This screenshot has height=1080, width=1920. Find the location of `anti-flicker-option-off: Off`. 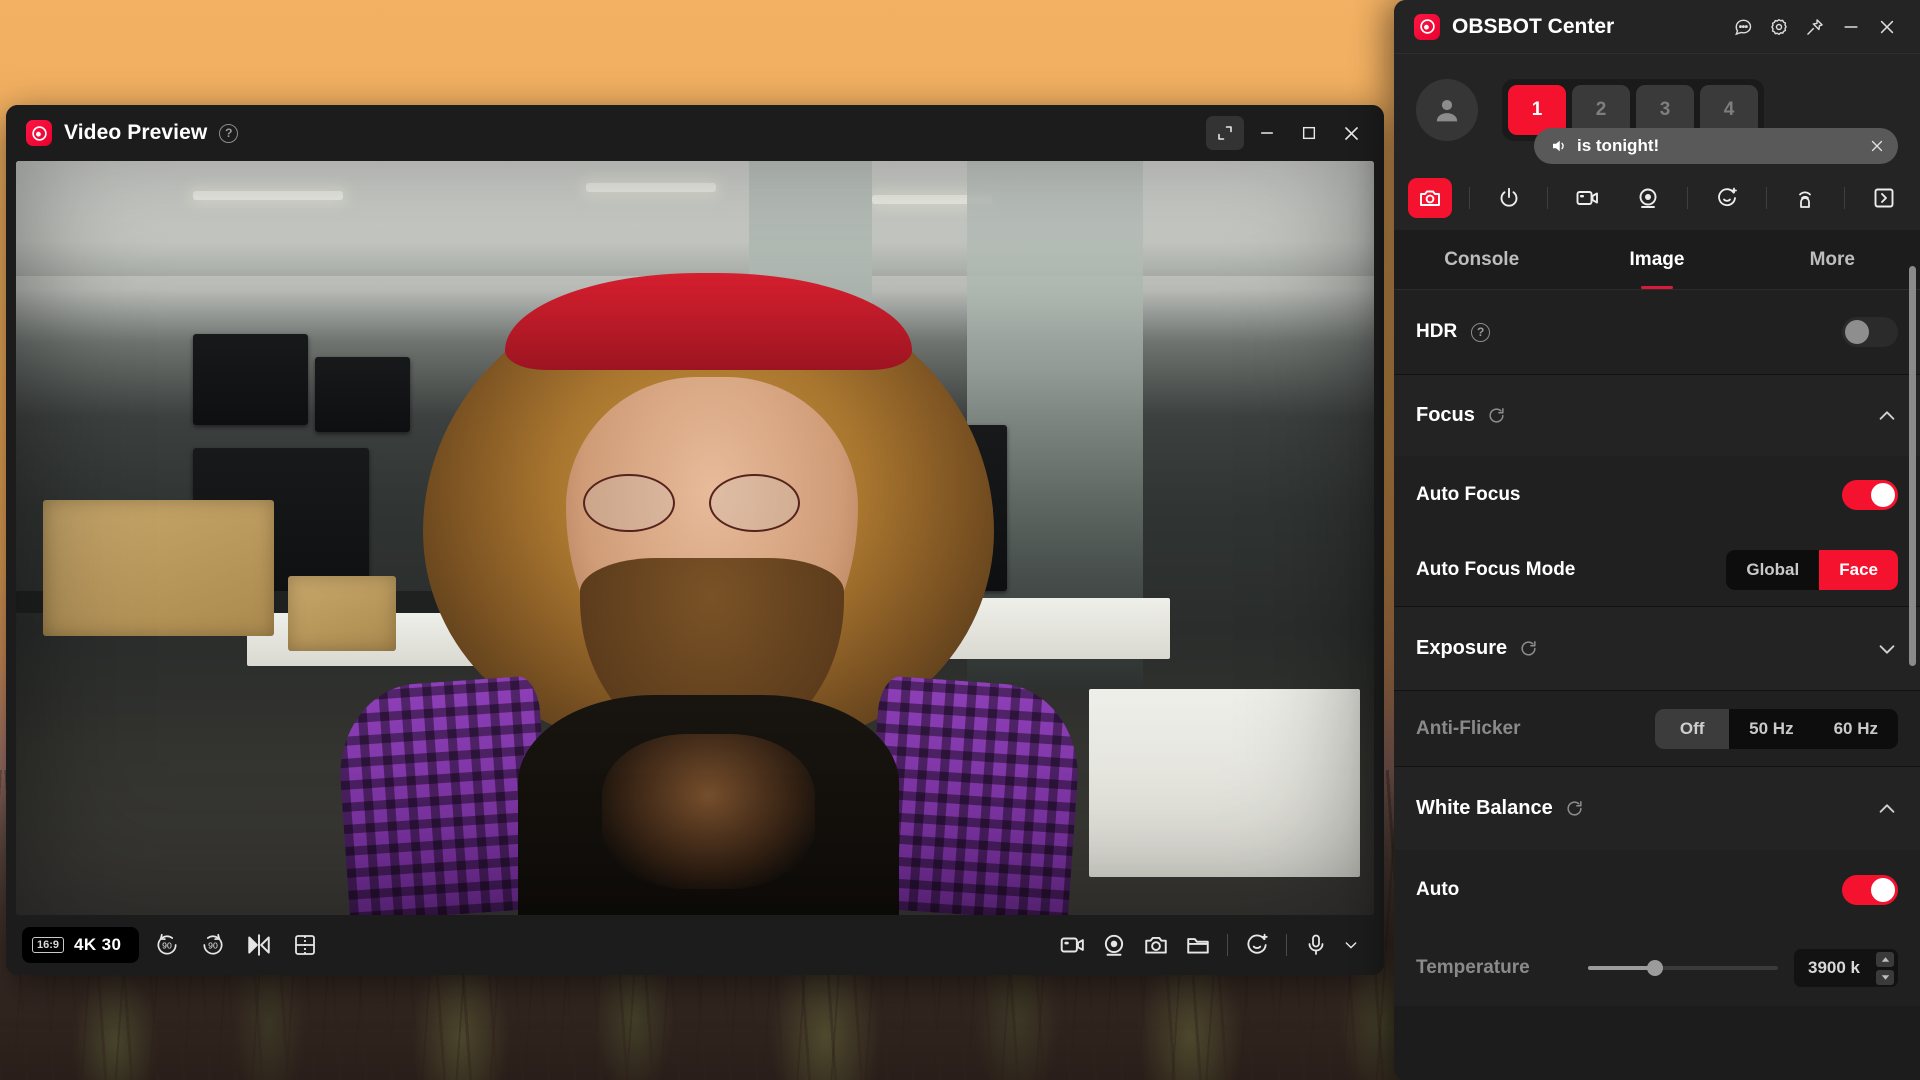

anti-flicker-option-off: Off is located at coordinates (1692, 728).